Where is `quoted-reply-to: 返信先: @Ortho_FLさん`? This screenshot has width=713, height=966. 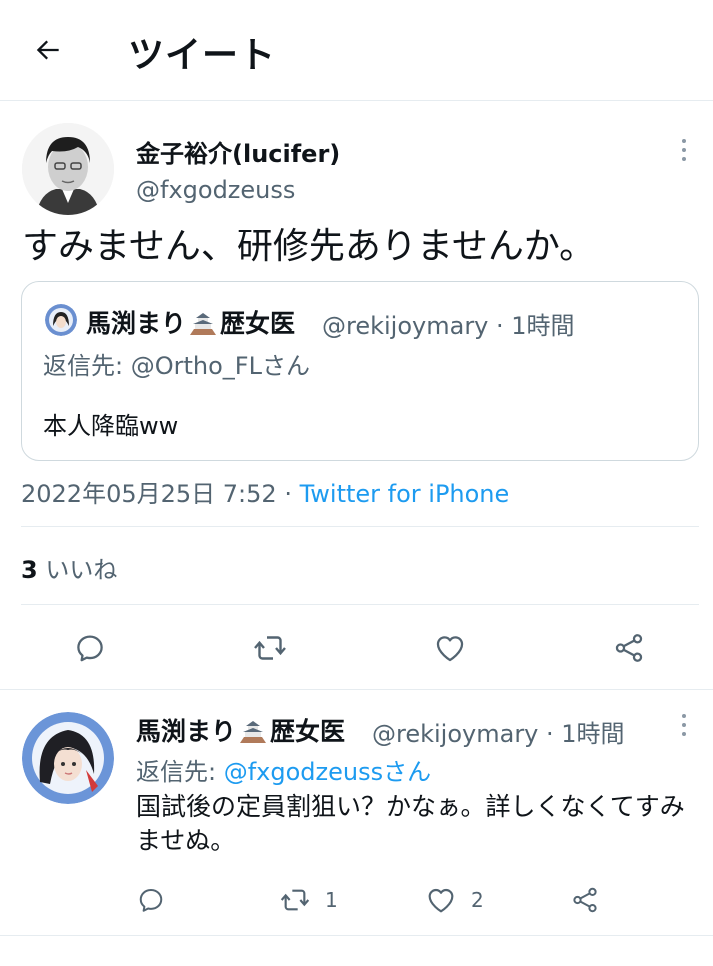
quoted-reply-to: 返信先: @Ortho_FLさん is located at coordinates (176, 366).